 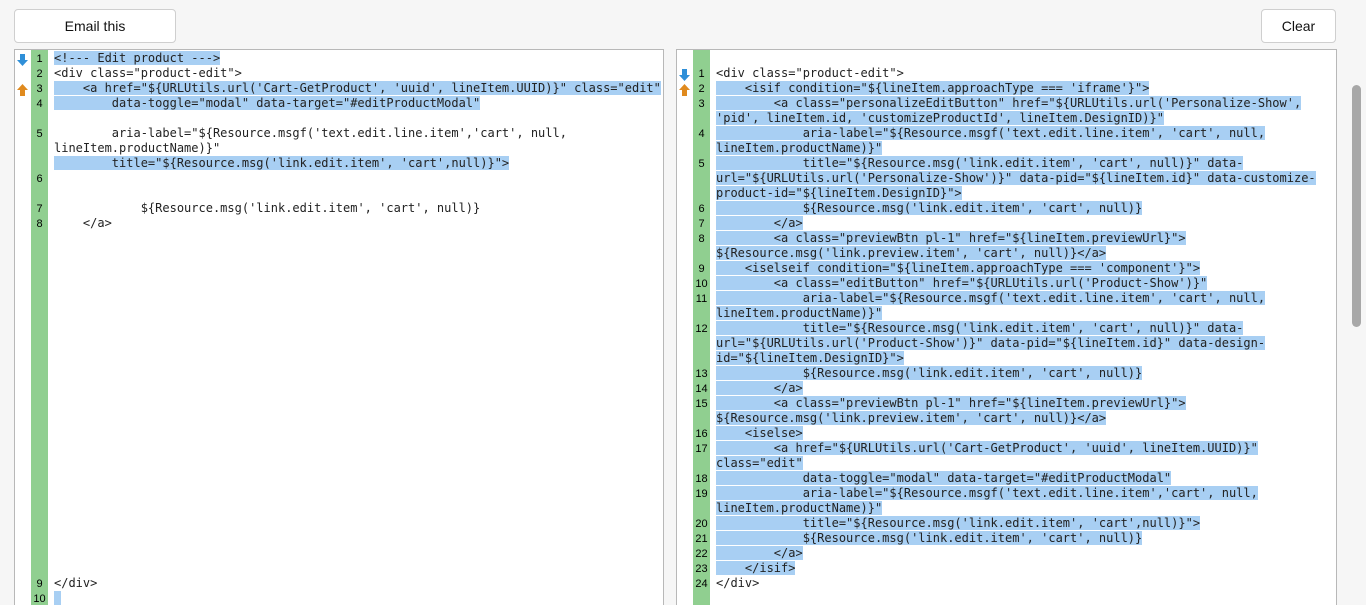 I want to click on line-number: 23, so click(x=701, y=569).